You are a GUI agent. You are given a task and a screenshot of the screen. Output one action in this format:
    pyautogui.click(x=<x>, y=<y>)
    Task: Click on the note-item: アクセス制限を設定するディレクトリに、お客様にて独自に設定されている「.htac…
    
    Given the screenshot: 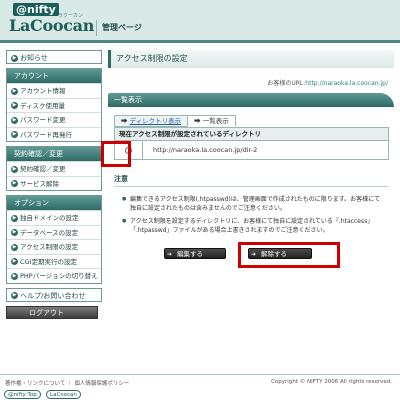 What is the action you would take?
    pyautogui.click(x=253, y=226)
    